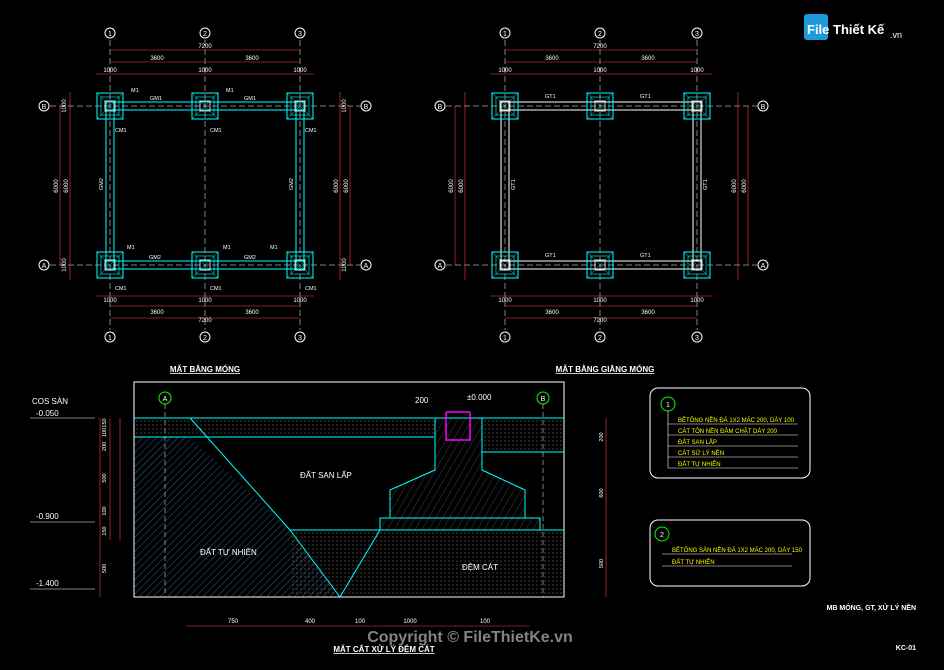  What do you see at coordinates (460, 524) in the screenshot?
I see `footing-base` at bounding box center [460, 524].